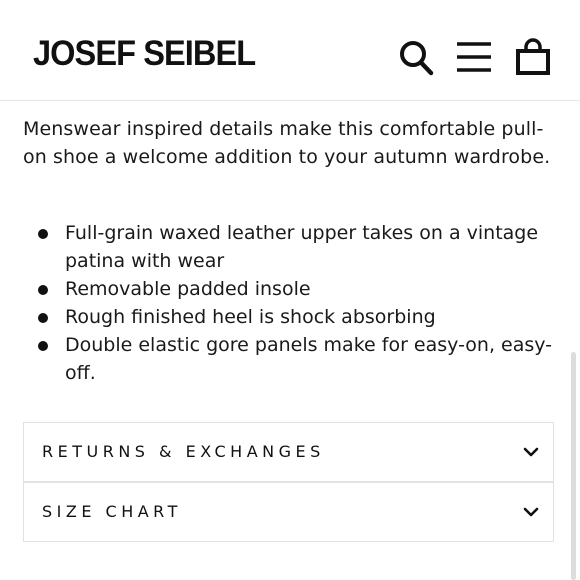  What do you see at coordinates (474, 57) in the screenshot?
I see `hamburger-menu-icon` at bounding box center [474, 57].